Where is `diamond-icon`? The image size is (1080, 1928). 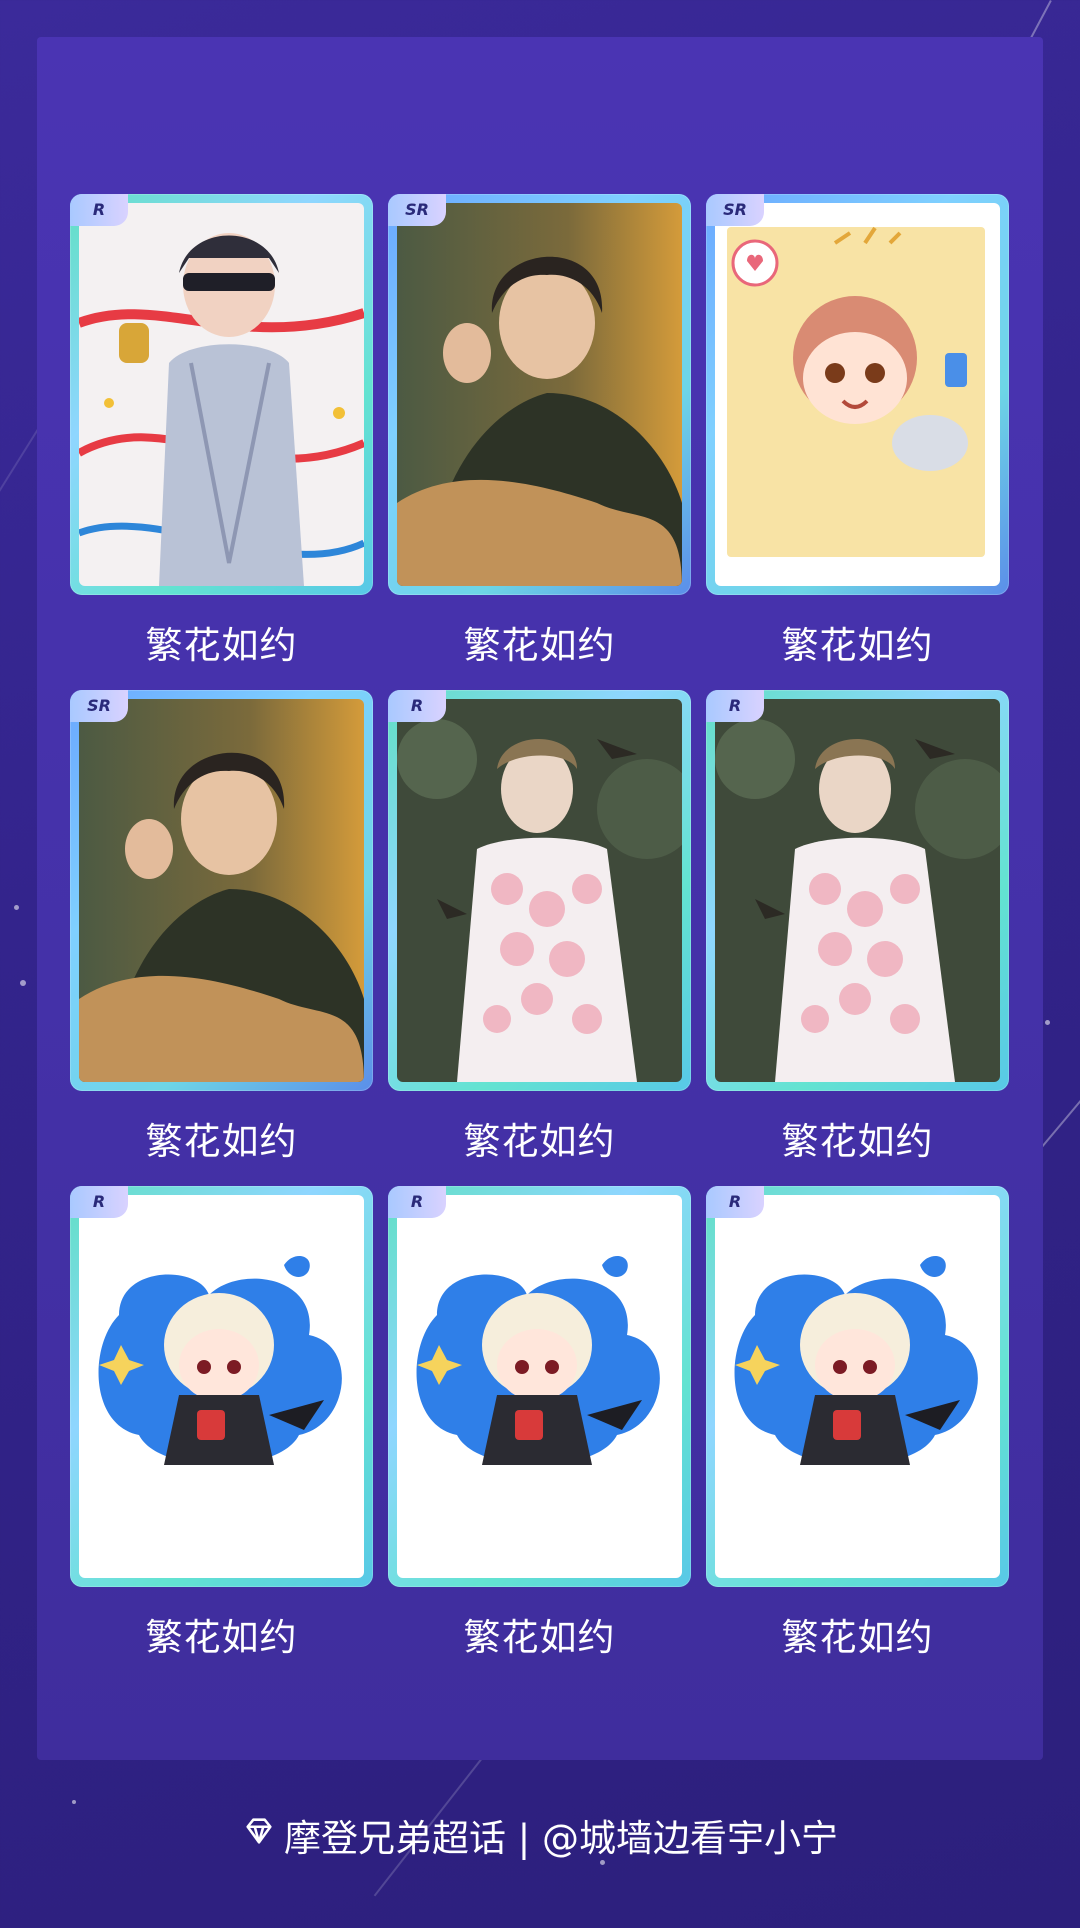
diamond-icon is located at coordinates (259, 1835).